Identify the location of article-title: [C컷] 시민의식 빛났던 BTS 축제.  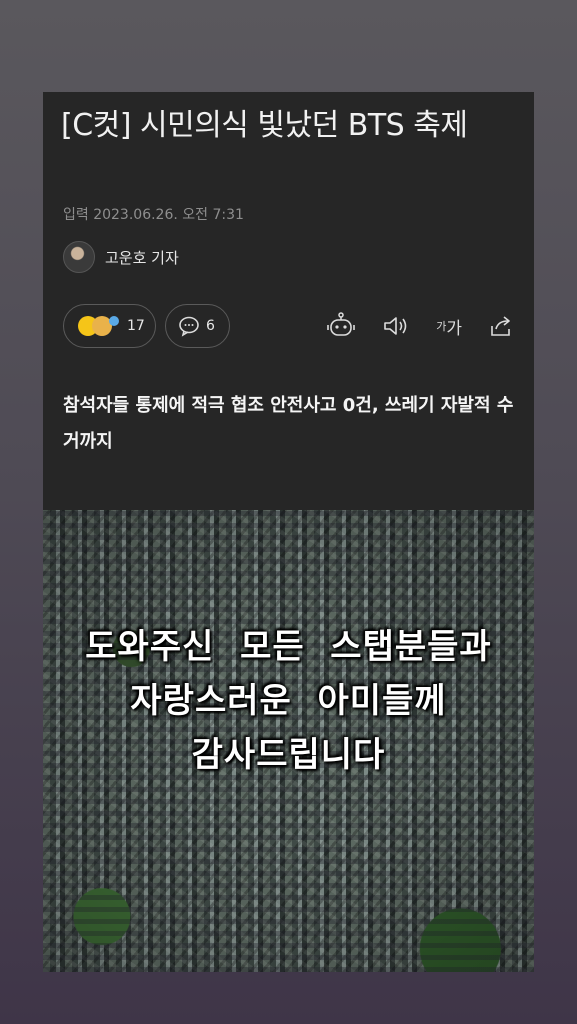
(264, 125).